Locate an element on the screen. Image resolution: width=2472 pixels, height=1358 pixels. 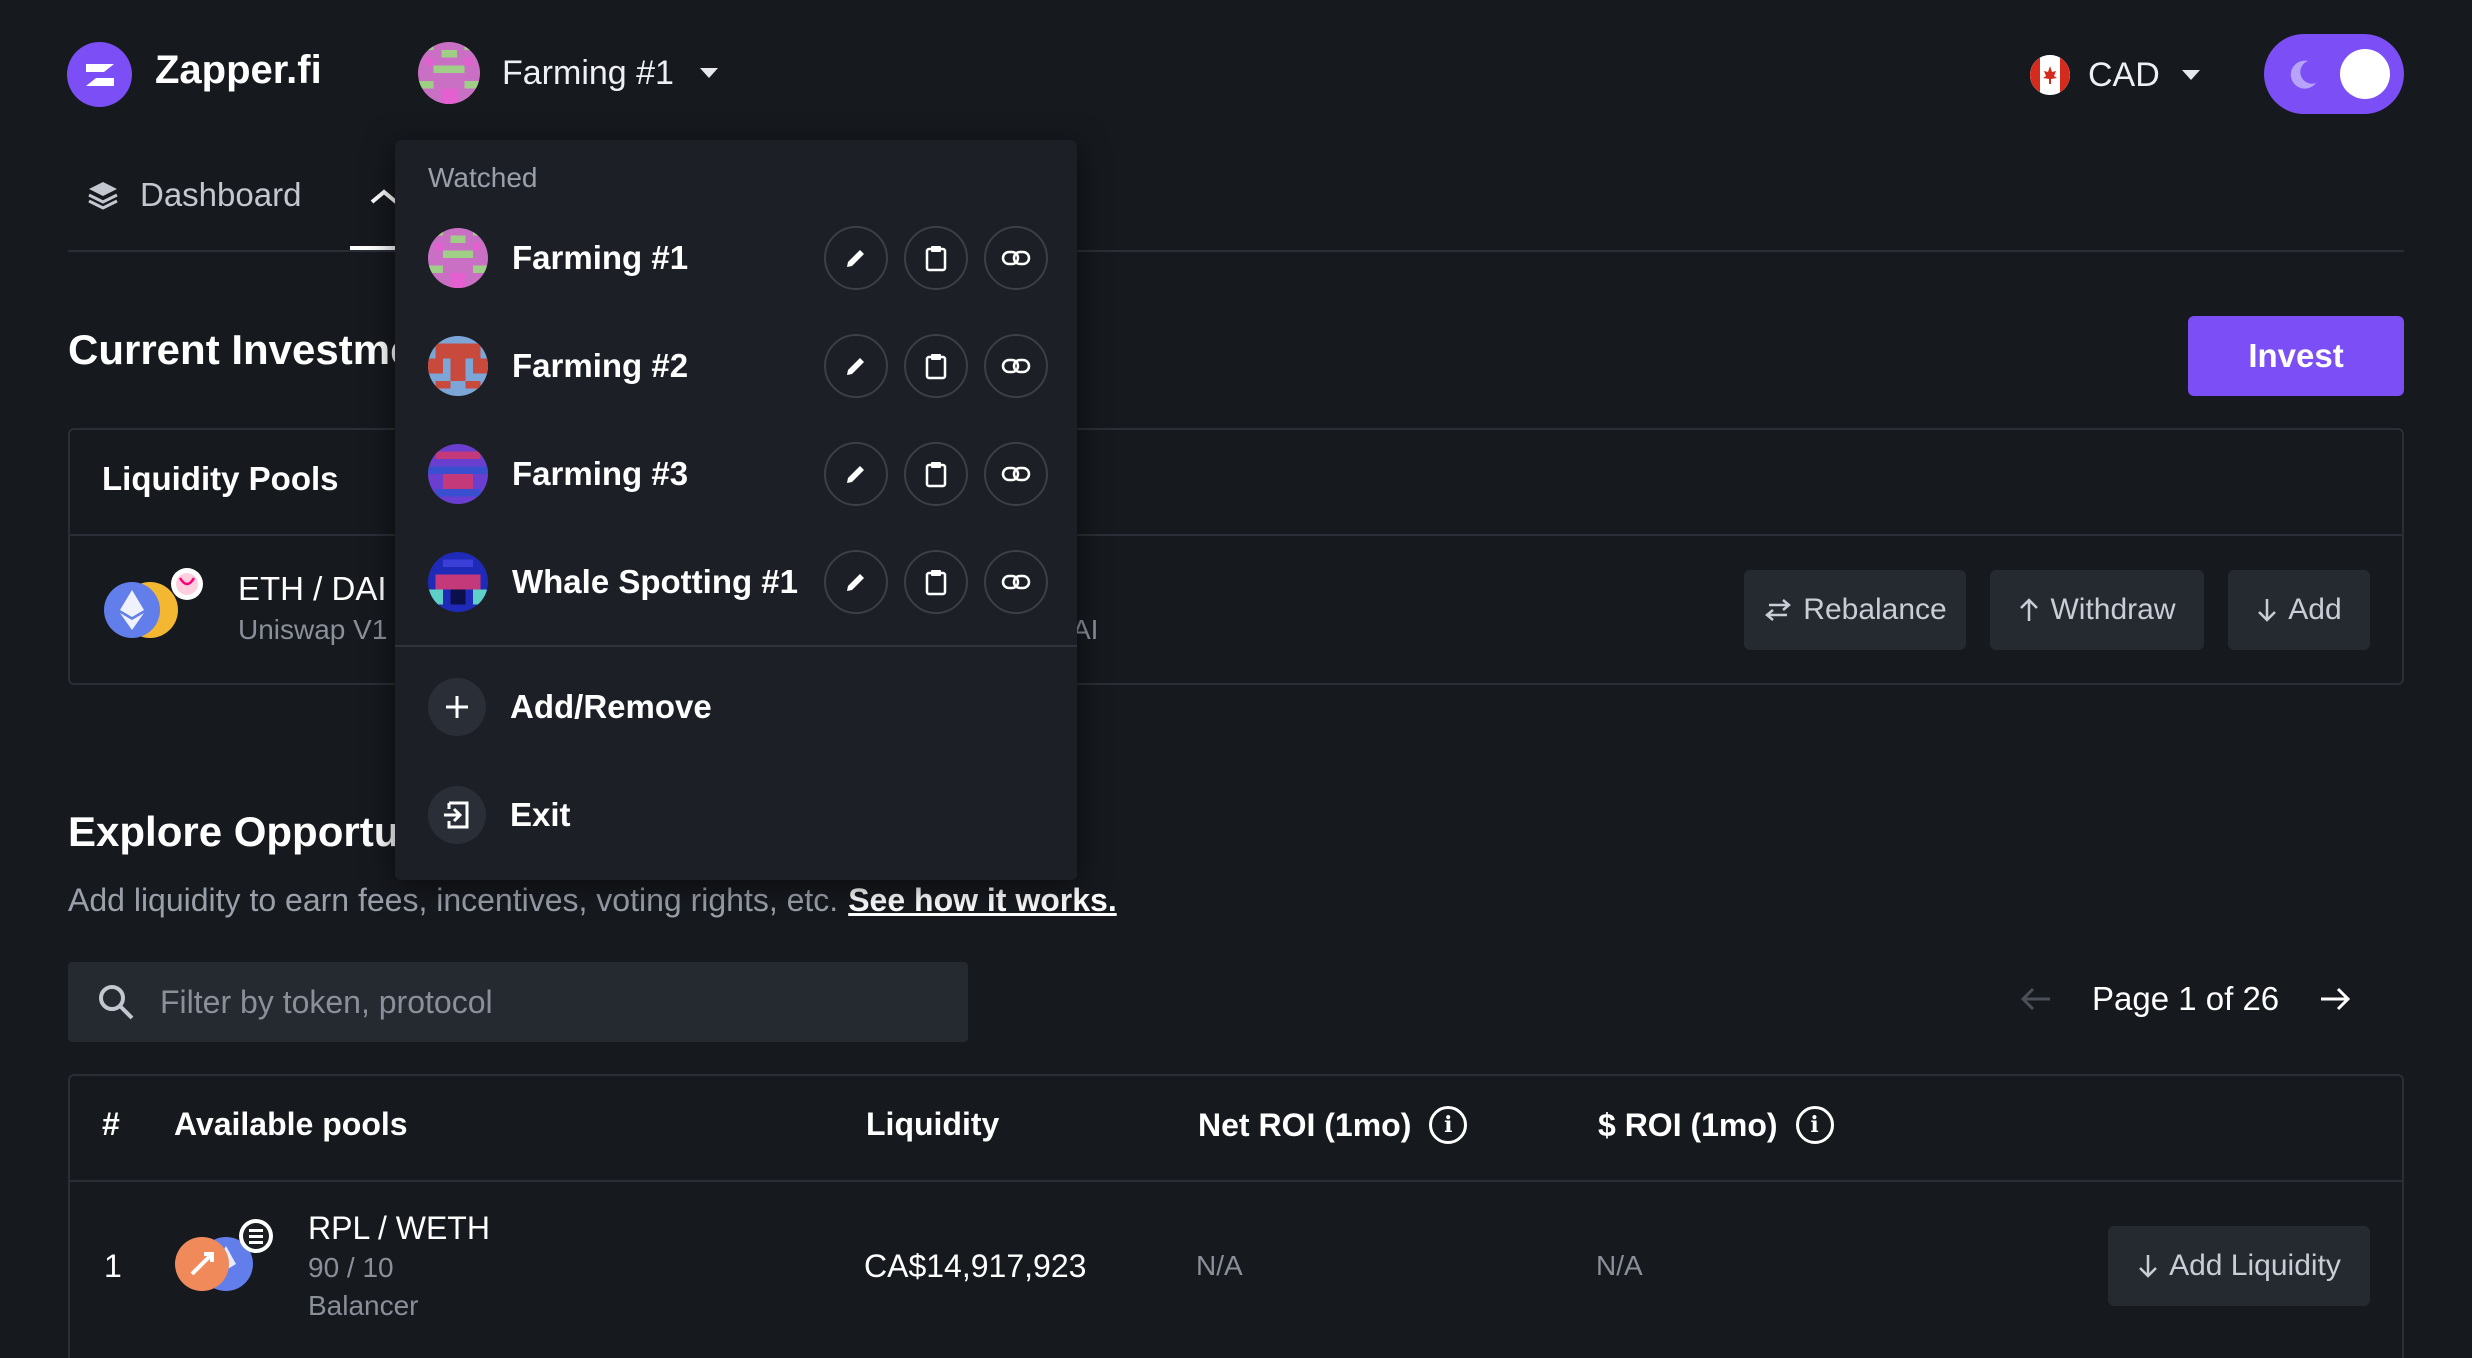
toggle-knob is located at coordinates (2365, 74).